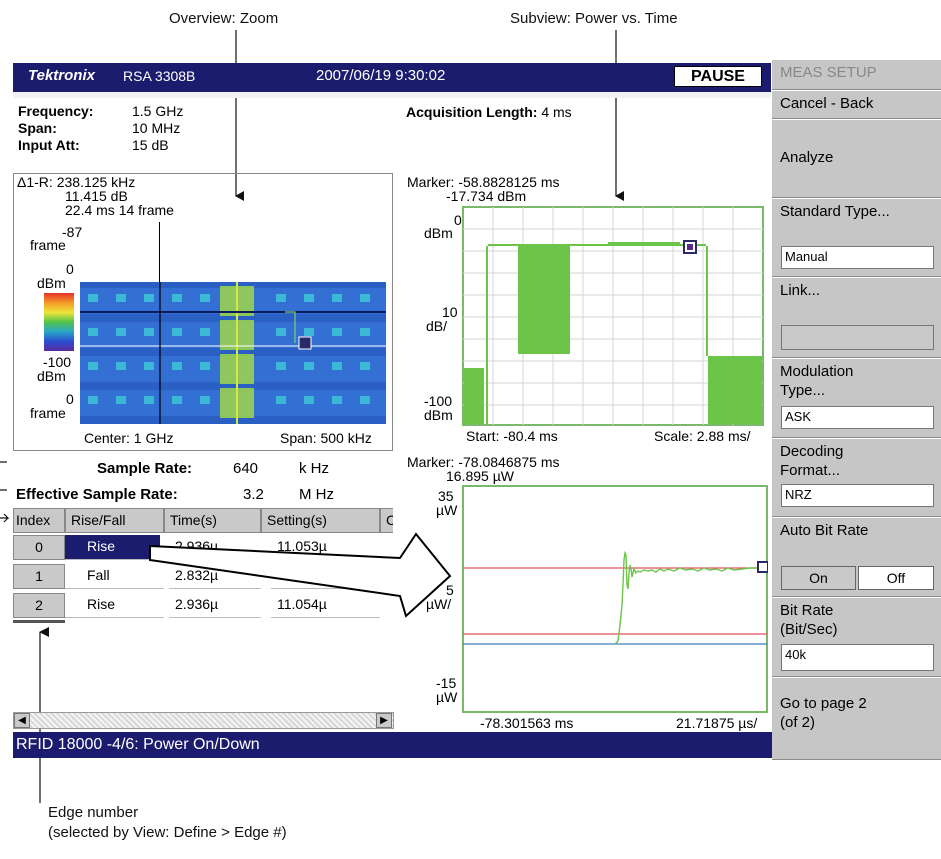  I want to click on bit-rate-label-2: (Bit/Sec), so click(809, 629).